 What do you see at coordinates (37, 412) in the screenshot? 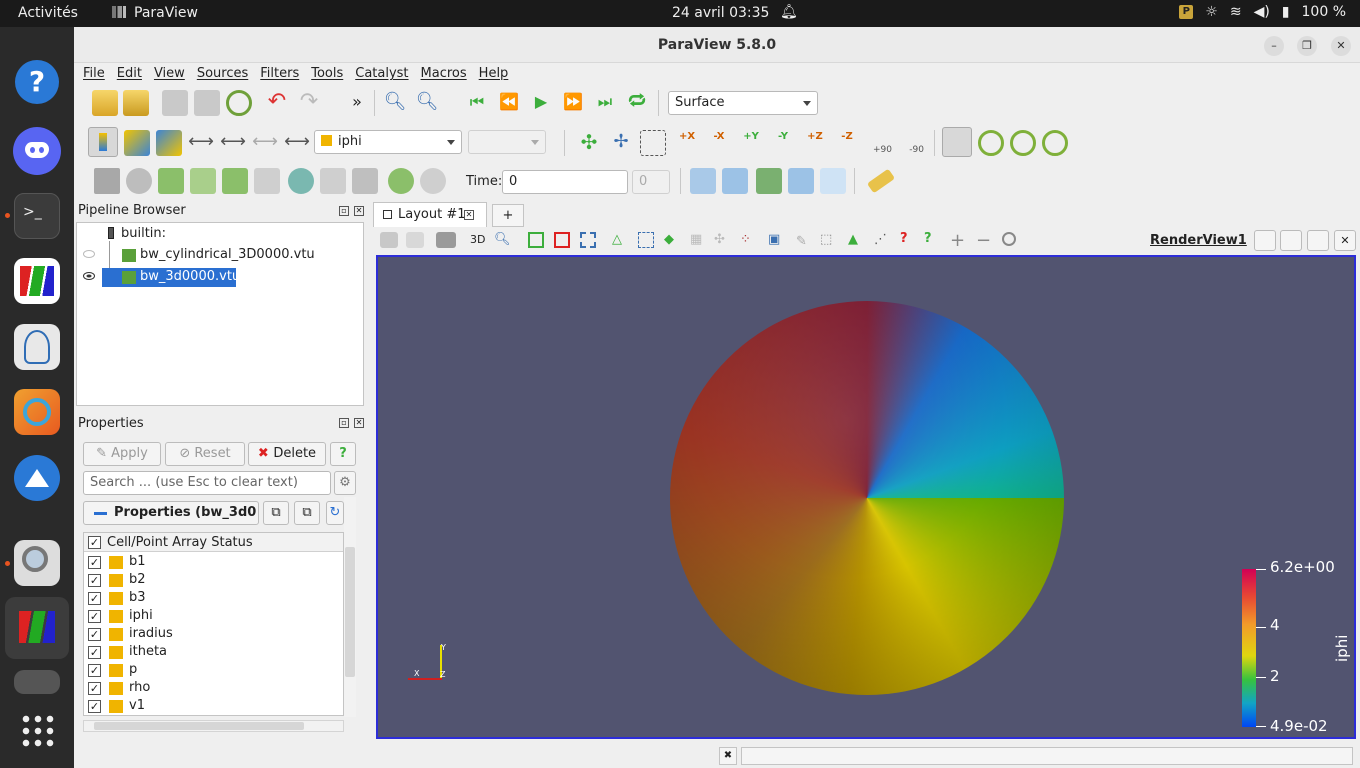
I see `blender-like-icon` at bounding box center [37, 412].